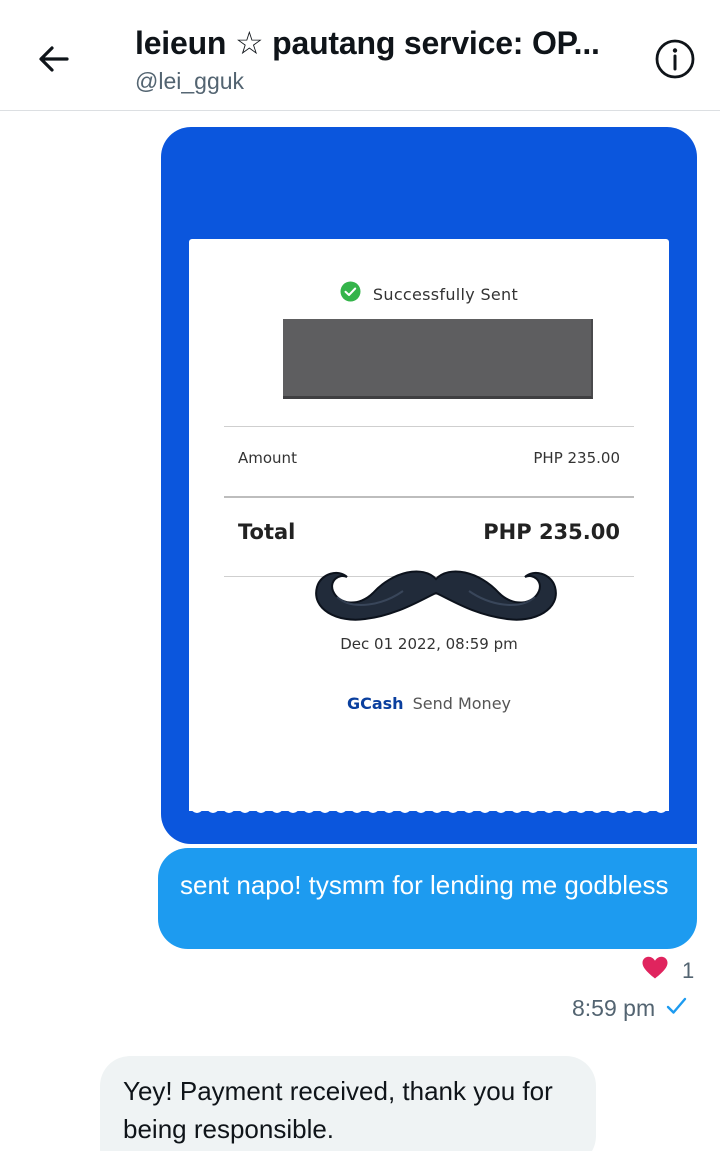 Image resolution: width=720 pixels, height=1151 pixels. What do you see at coordinates (436, 601) in the screenshot?
I see `mustache-sticker-icon` at bounding box center [436, 601].